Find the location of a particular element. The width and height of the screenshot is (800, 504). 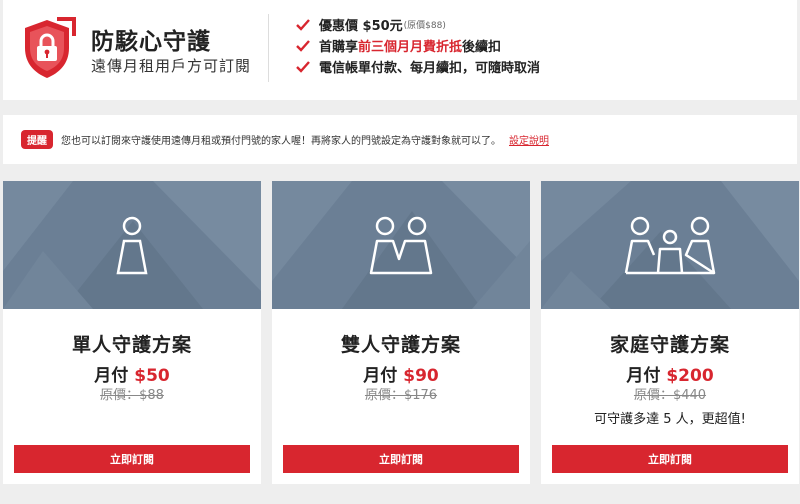

price-amount: $200 is located at coordinates (690, 376).